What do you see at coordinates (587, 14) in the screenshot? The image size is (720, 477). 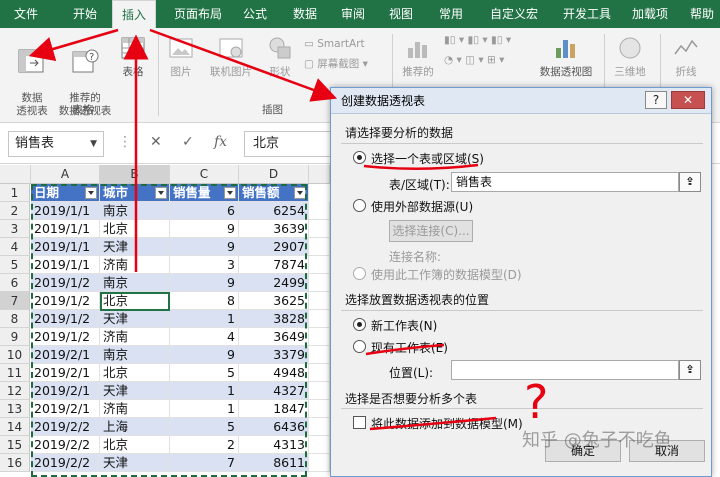 I see `tab-developer: 开发工具` at bounding box center [587, 14].